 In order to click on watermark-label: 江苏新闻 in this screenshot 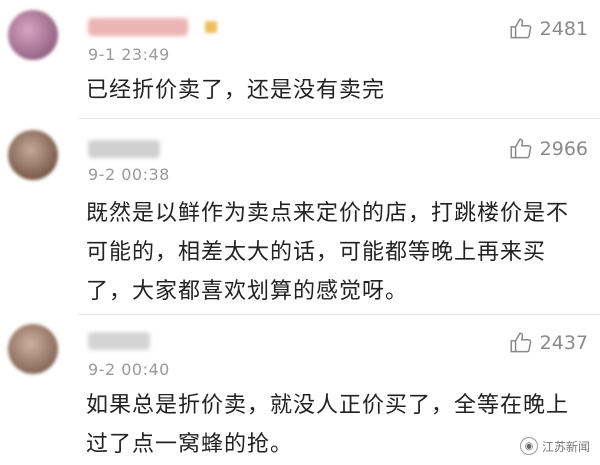, I will do `click(565, 446)`.